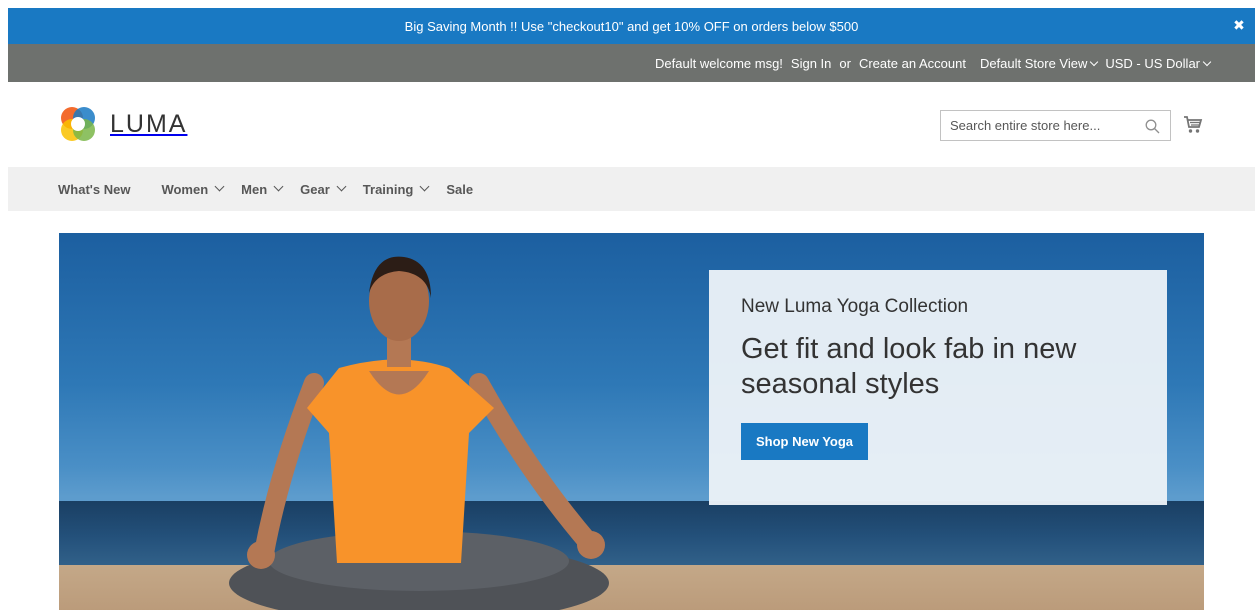 This screenshot has width=1255, height=610. I want to click on store-view-label: Default Store View, so click(1033, 63).